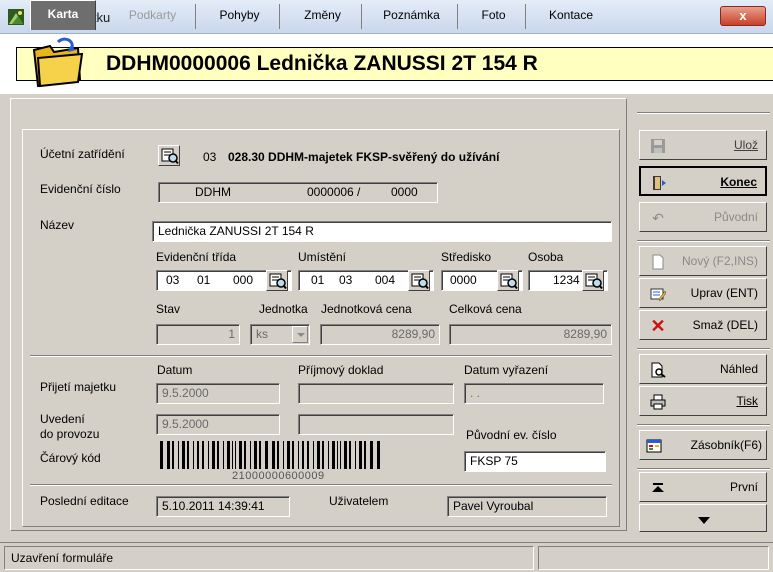 The image size is (773, 572). Describe the element at coordinates (262, 334) in the screenshot. I see `jednotka-value: ks` at that location.